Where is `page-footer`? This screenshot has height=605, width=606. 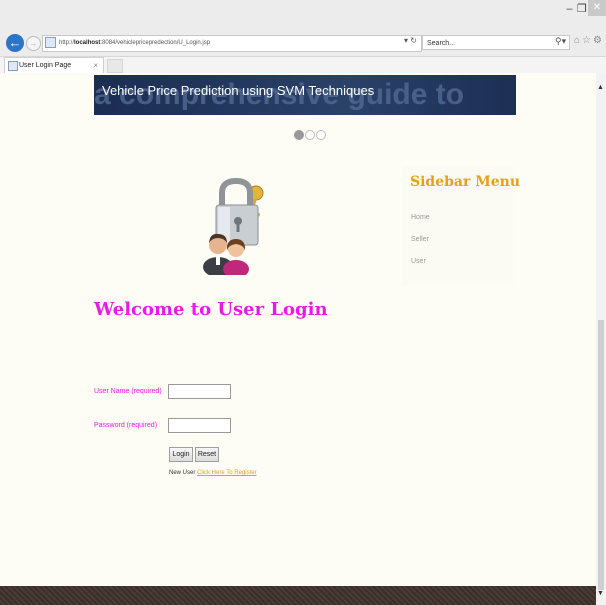
page-footer is located at coordinates (298, 595).